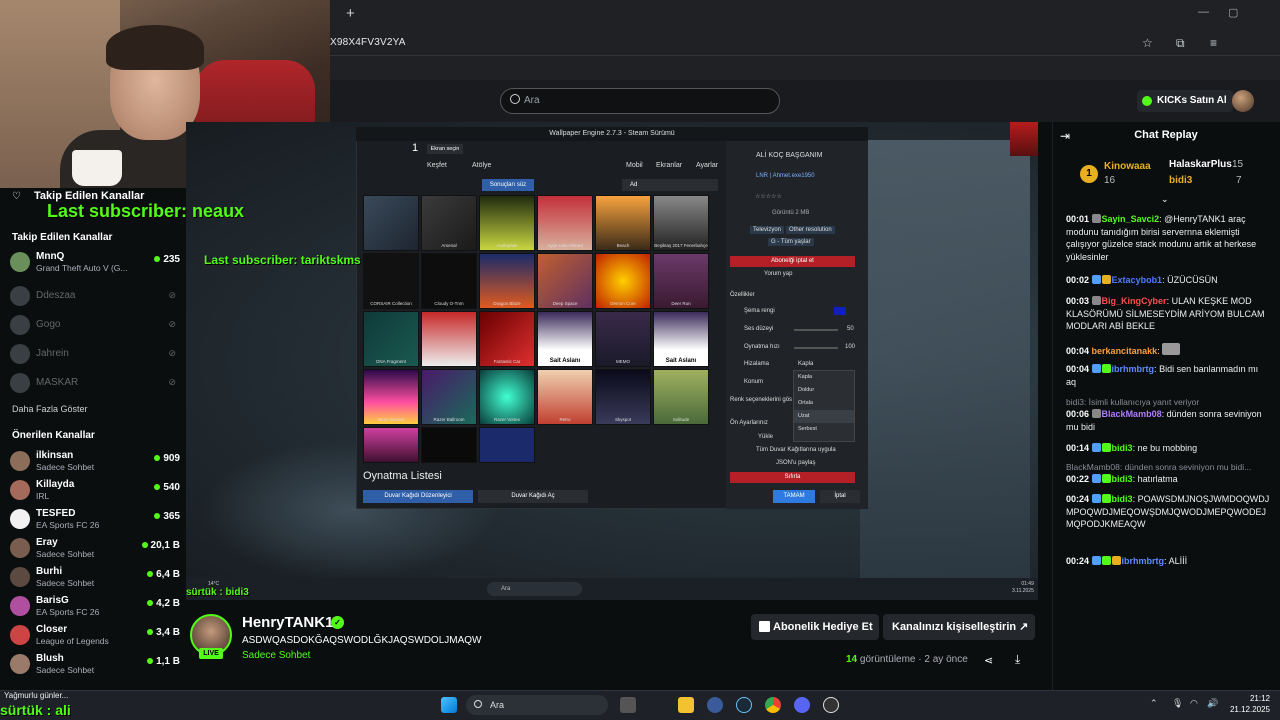 The width and height of the screenshot is (1280, 720). What do you see at coordinates (449, 705) in the screenshot?
I see `windows-start-icon` at bounding box center [449, 705].